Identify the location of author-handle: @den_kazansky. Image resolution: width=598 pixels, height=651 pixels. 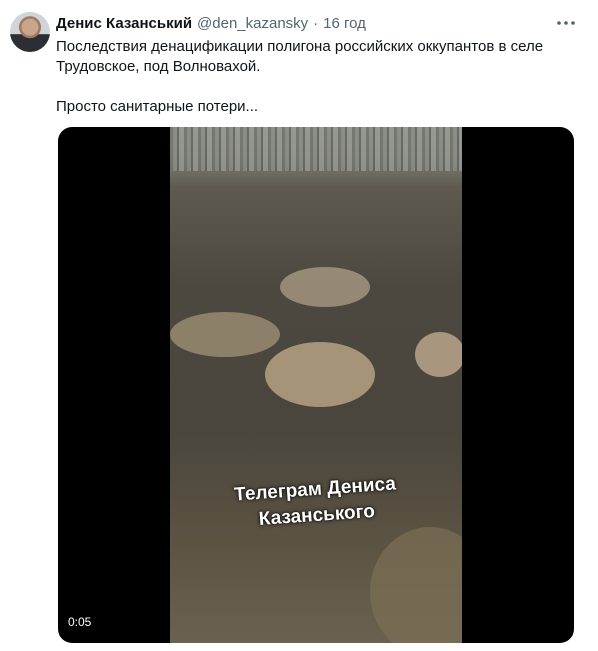
(252, 23).